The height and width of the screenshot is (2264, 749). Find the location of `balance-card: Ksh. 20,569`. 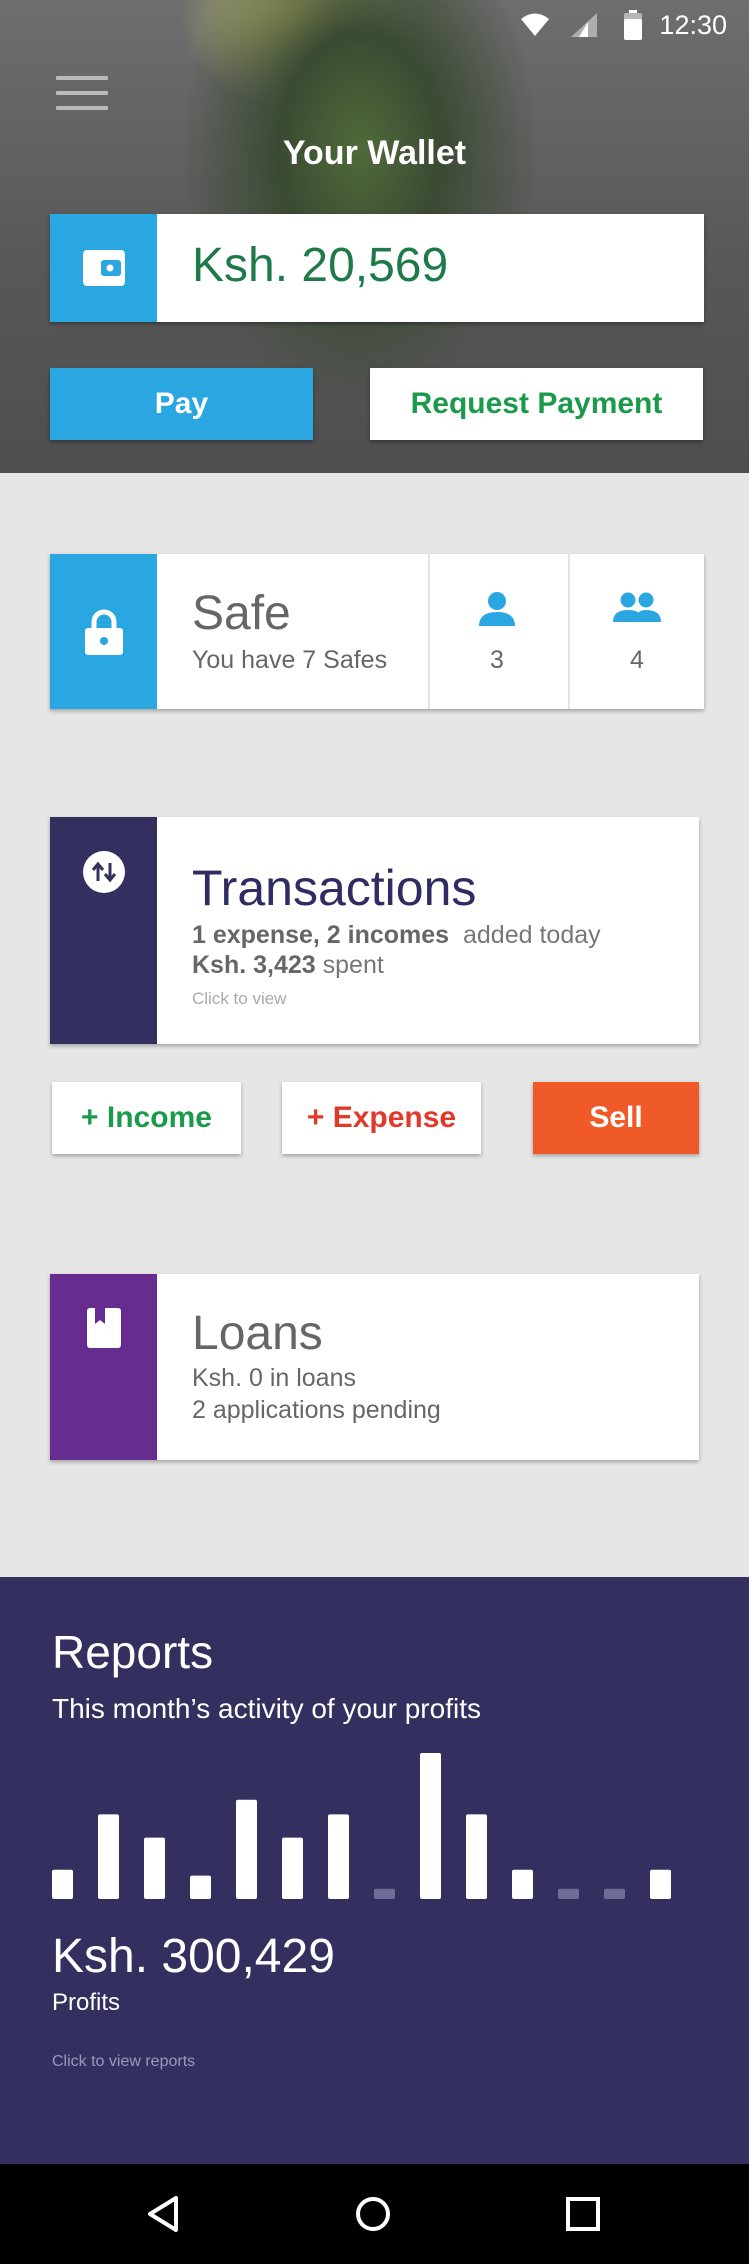

balance-card: Ksh. 20,569 is located at coordinates (377, 268).